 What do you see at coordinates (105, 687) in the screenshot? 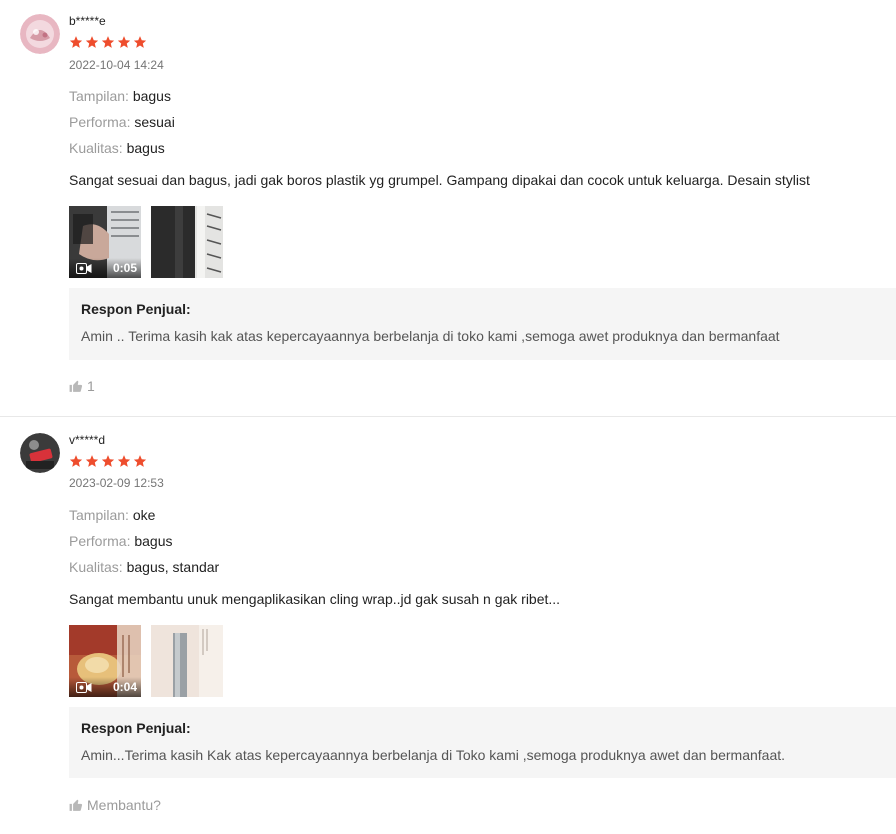
I see `video-overlay: 0:04` at bounding box center [105, 687].